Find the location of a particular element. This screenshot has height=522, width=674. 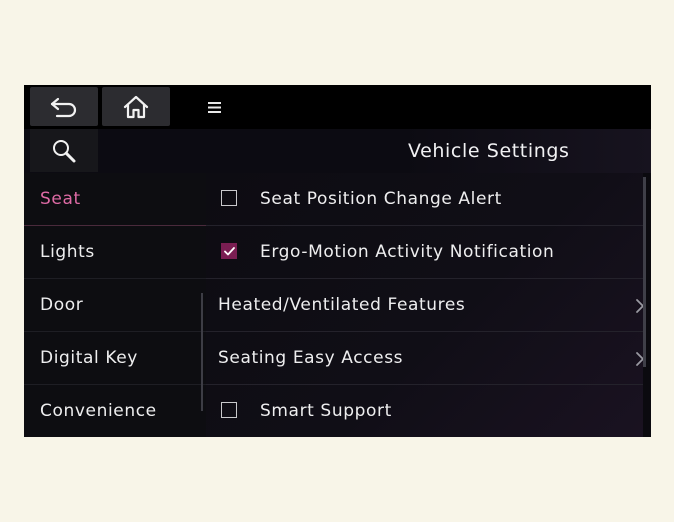

home-button is located at coordinates (136, 106).